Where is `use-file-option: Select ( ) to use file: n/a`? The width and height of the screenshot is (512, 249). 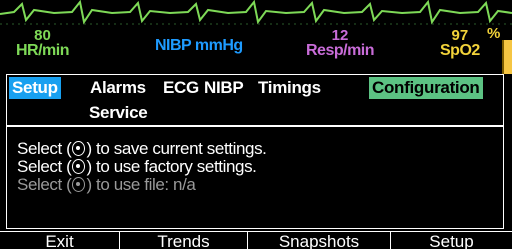 use-file-option: Select ( ) to use file: n/a is located at coordinates (106, 184).